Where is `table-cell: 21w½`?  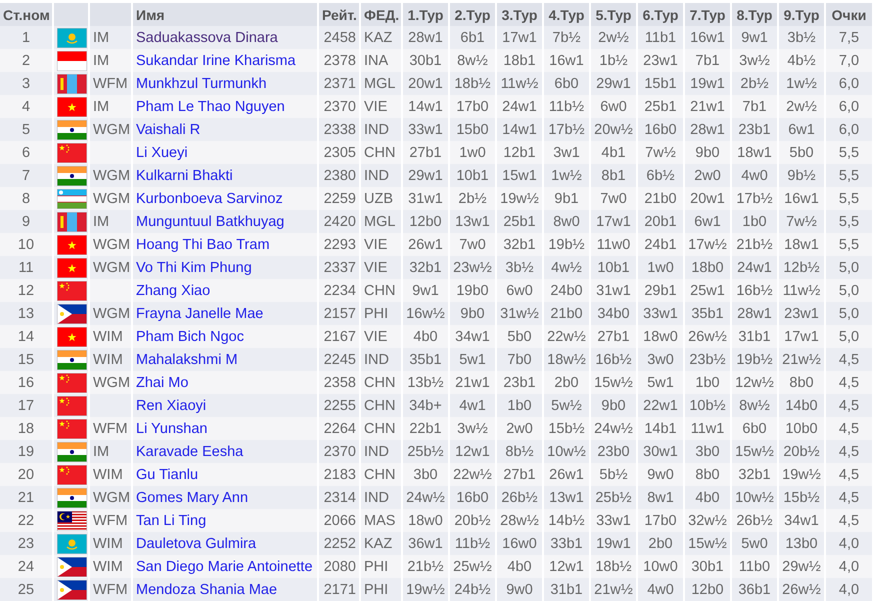 table-cell: 21w½ is located at coordinates (613, 589).